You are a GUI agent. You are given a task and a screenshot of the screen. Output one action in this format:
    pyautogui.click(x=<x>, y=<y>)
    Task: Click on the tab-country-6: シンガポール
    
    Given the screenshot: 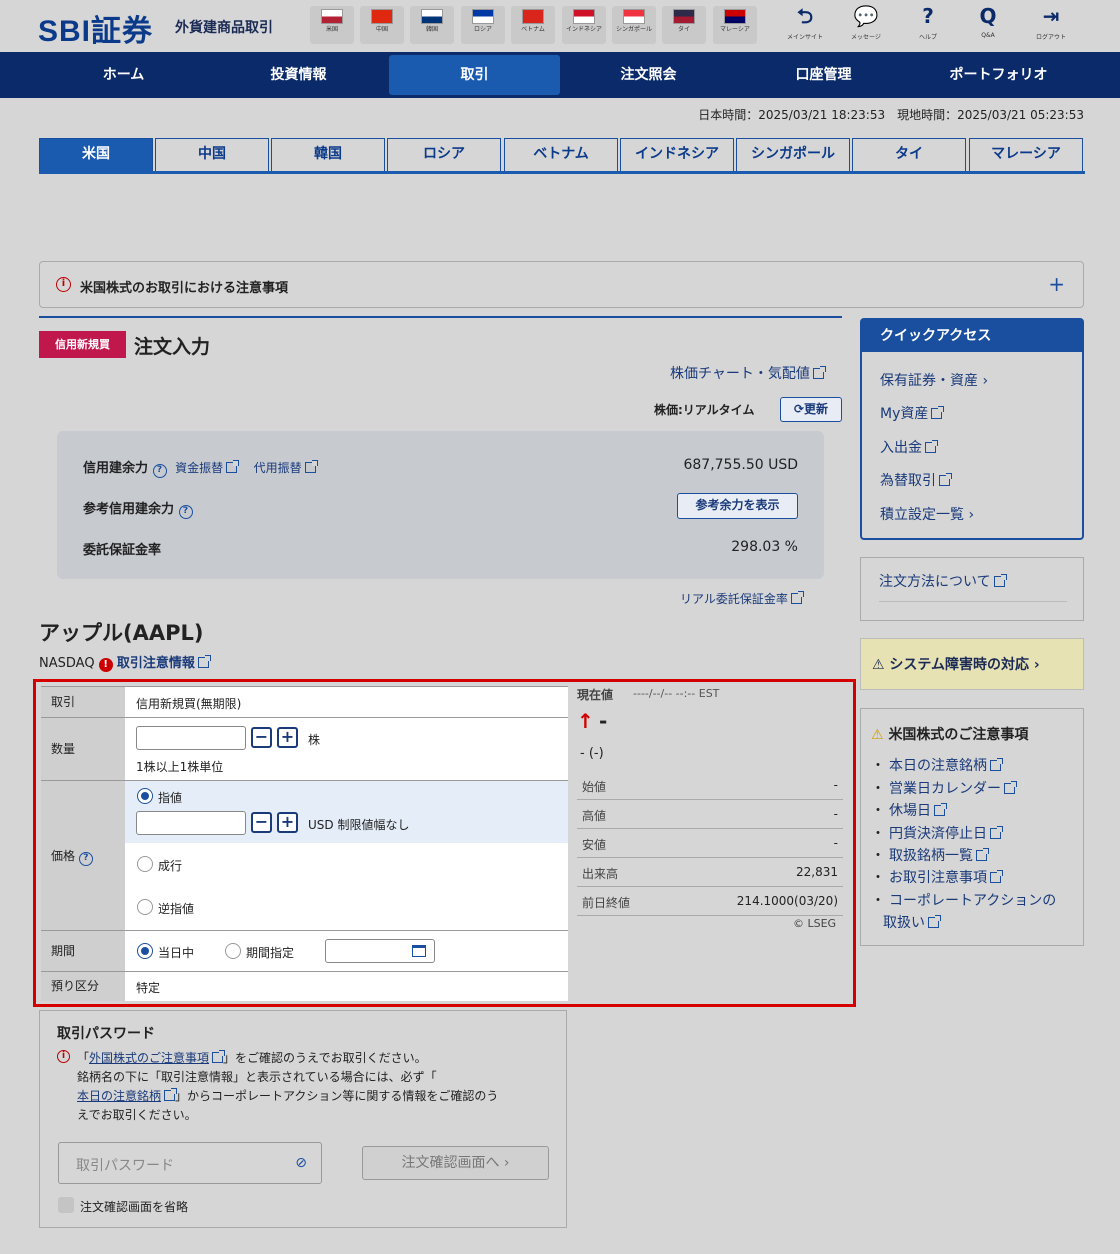 What is the action you would take?
    pyautogui.click(x=793, y=154)
    